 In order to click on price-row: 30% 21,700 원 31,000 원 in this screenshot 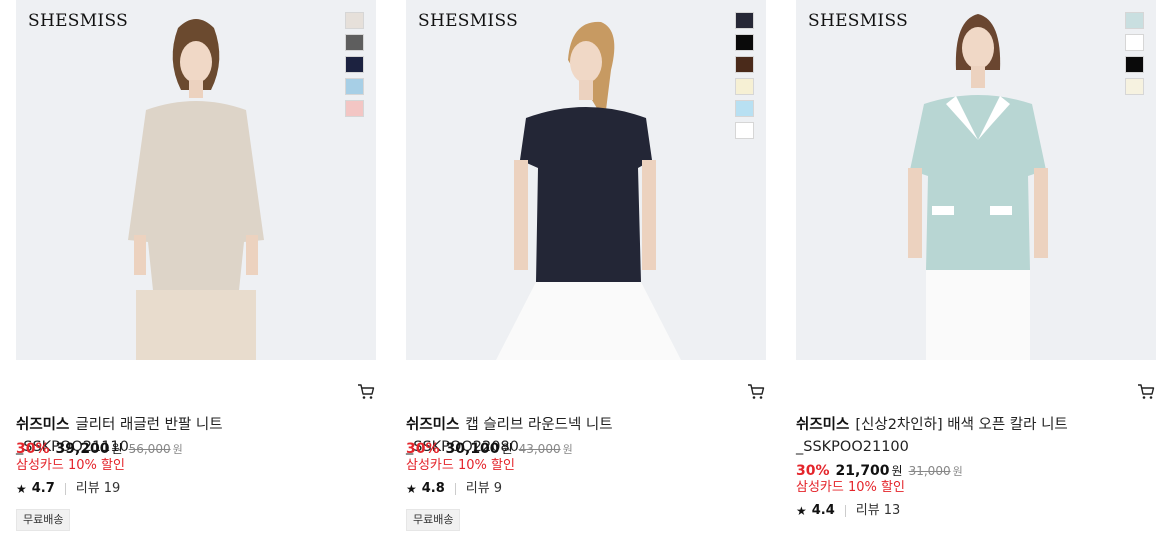, I will do `click(879, 471)`.